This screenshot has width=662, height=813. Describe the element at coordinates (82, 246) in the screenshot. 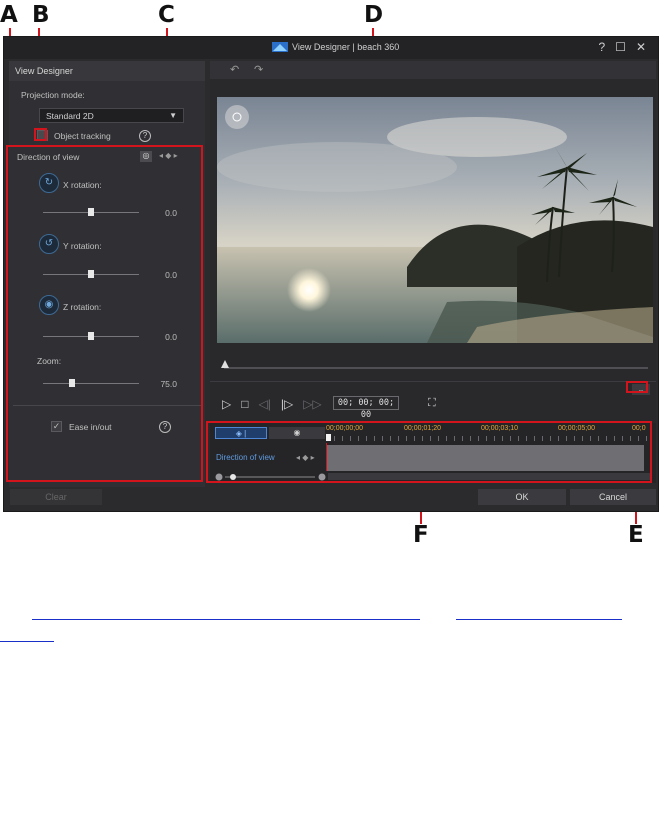

I see `y-rotation-label: Y rotation:` at that location.